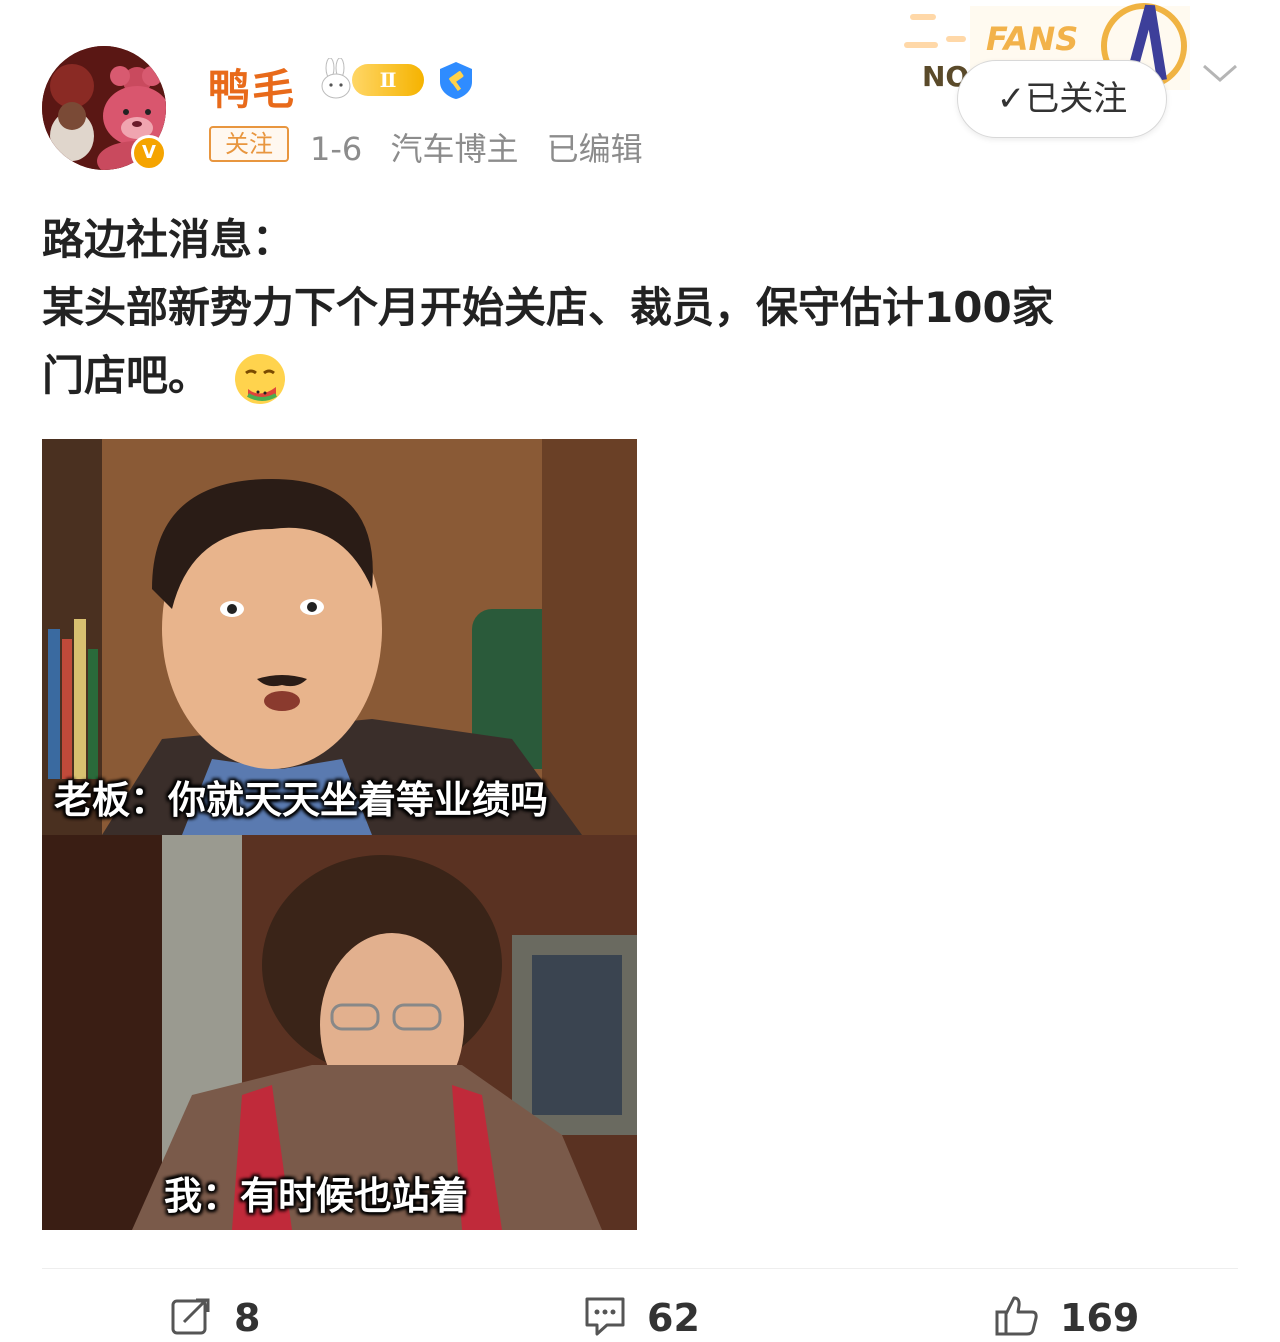 Image resolution: width=1280 pixels, height=1342 pixels. What do you see at coordinates (454, 149) in the screenshot?
I see `user-identity: 汽车博主` at bounding box center [454, 149].